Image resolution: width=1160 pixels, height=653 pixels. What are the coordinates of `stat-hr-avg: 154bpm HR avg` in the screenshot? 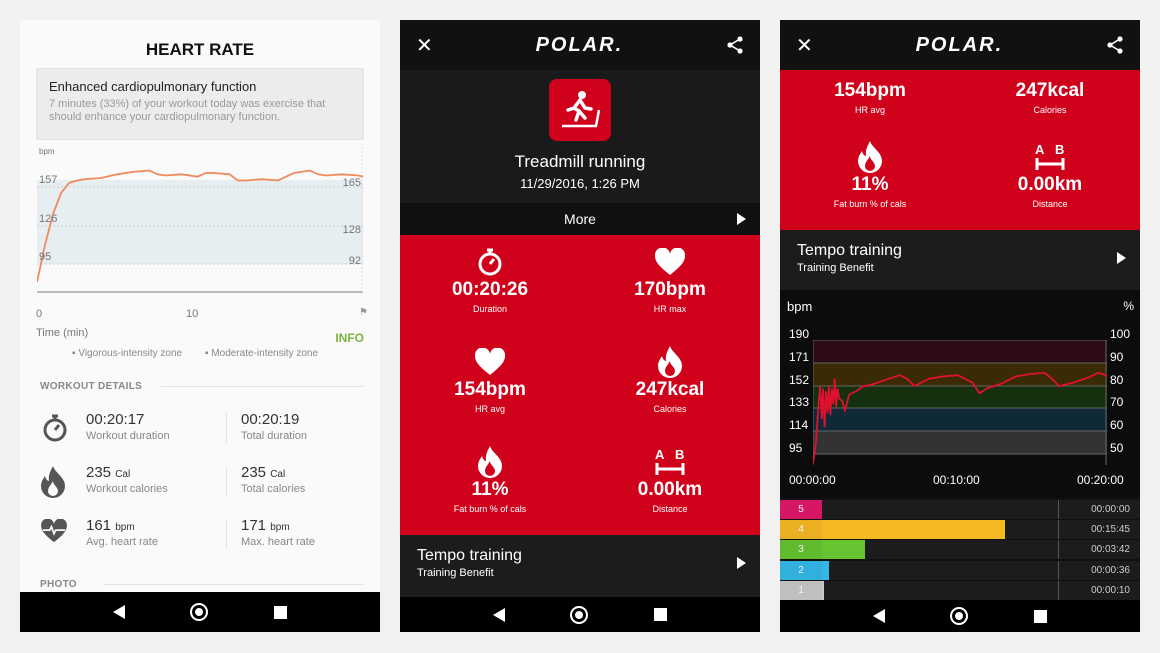 It's located at (870, 97).